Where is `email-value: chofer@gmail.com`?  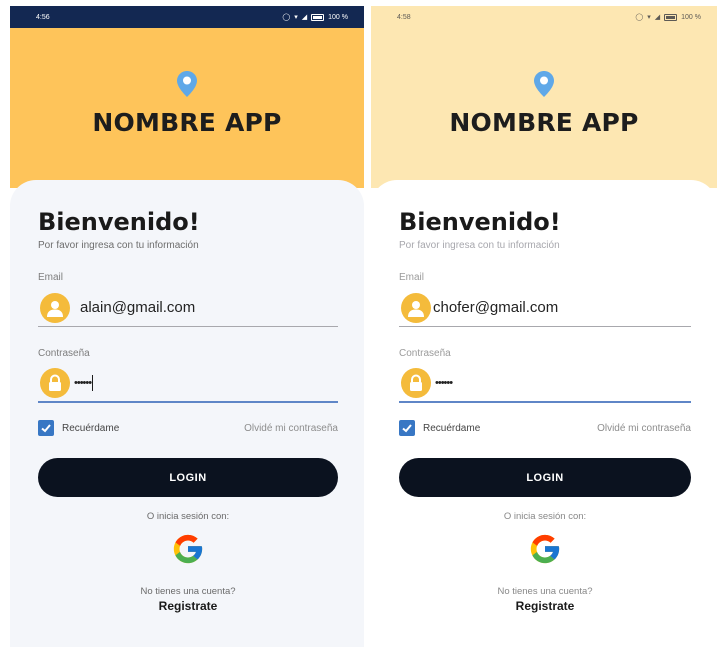 email-value: chofer@gmail.com is located at coordinates (496, 307).